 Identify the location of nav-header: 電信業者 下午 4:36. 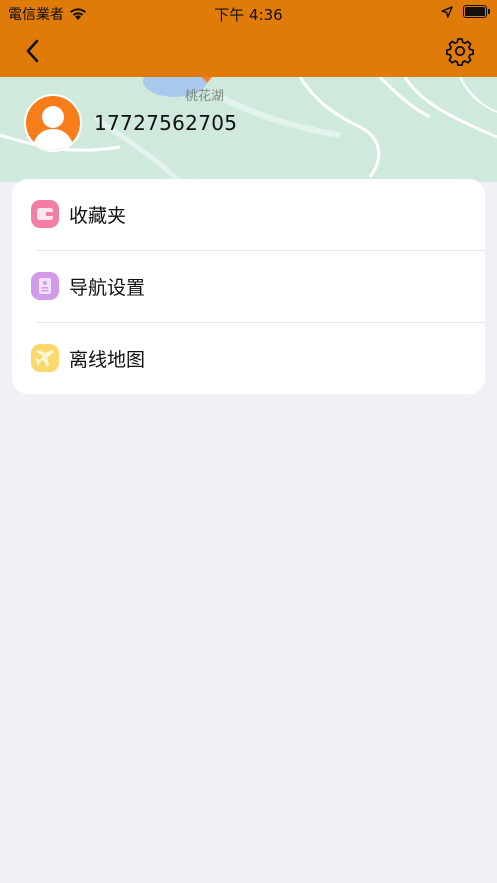
(248, 38).